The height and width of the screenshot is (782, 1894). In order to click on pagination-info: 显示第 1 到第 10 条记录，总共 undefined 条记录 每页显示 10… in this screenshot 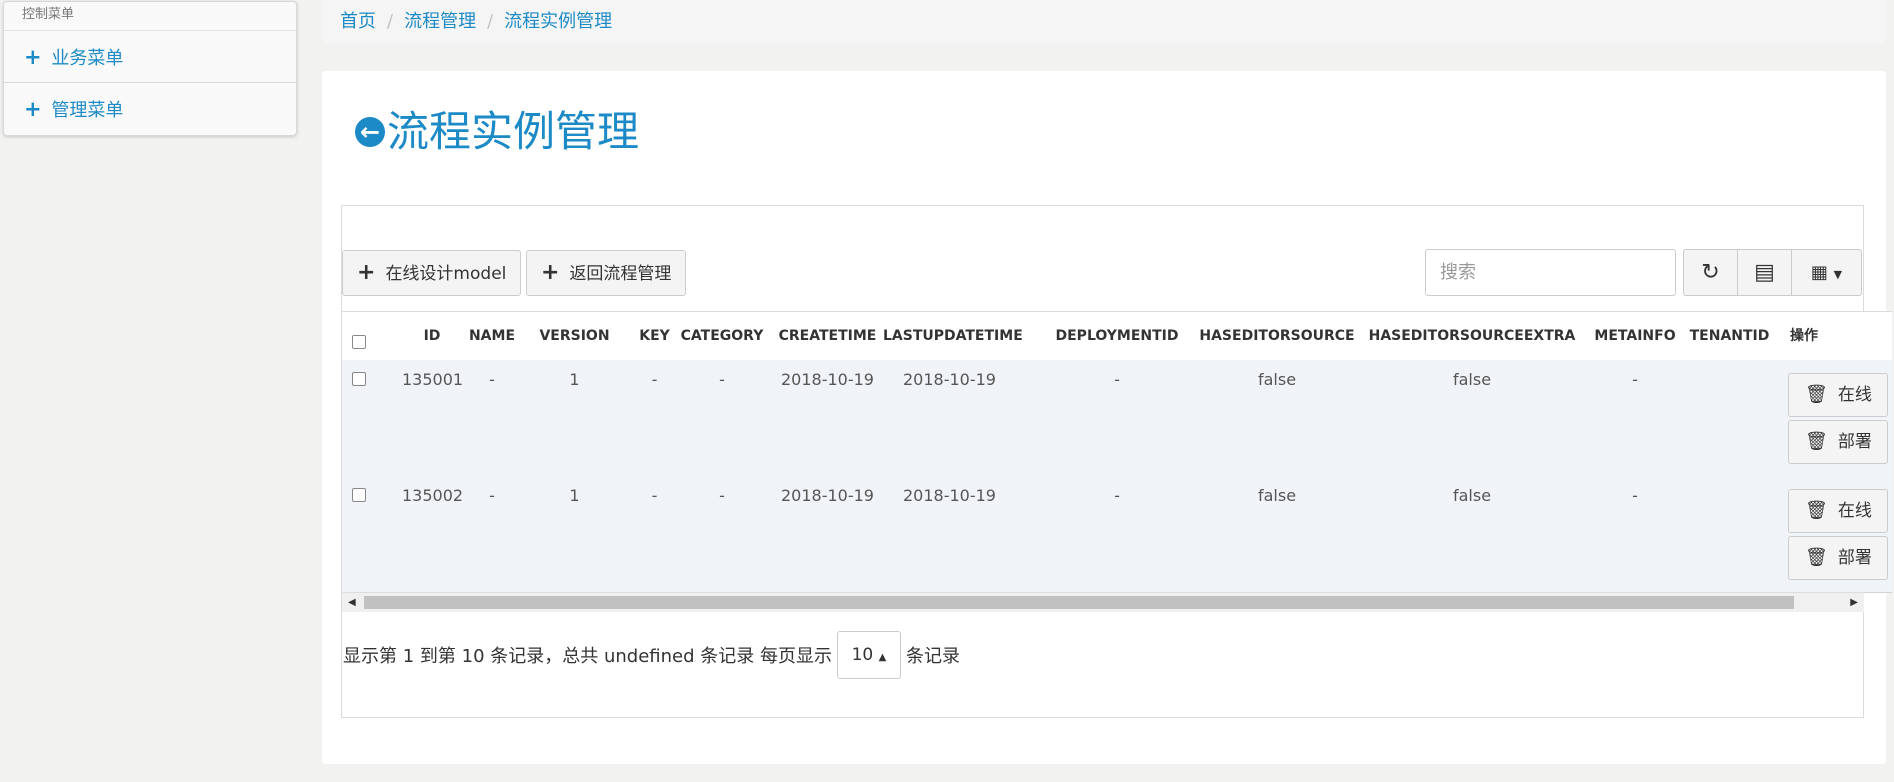, I will do `click(651, 655)`.